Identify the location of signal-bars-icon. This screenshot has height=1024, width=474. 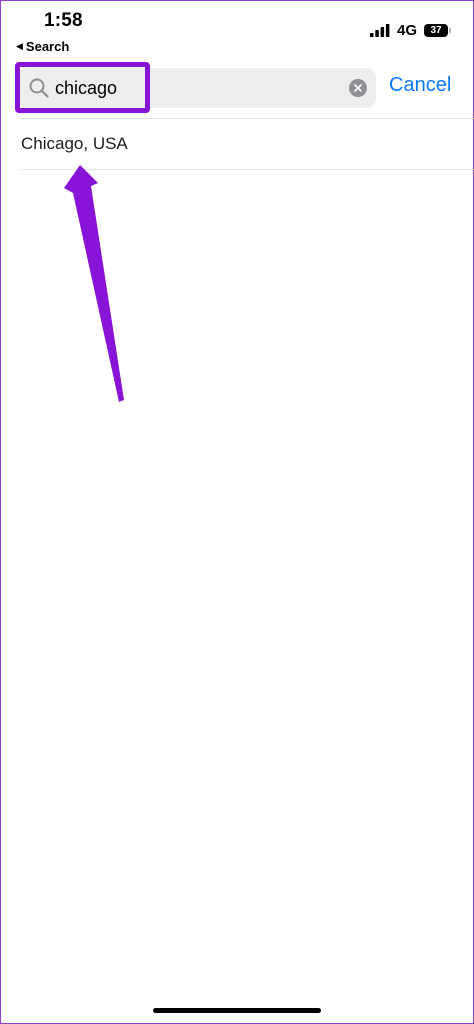
(379, 30).